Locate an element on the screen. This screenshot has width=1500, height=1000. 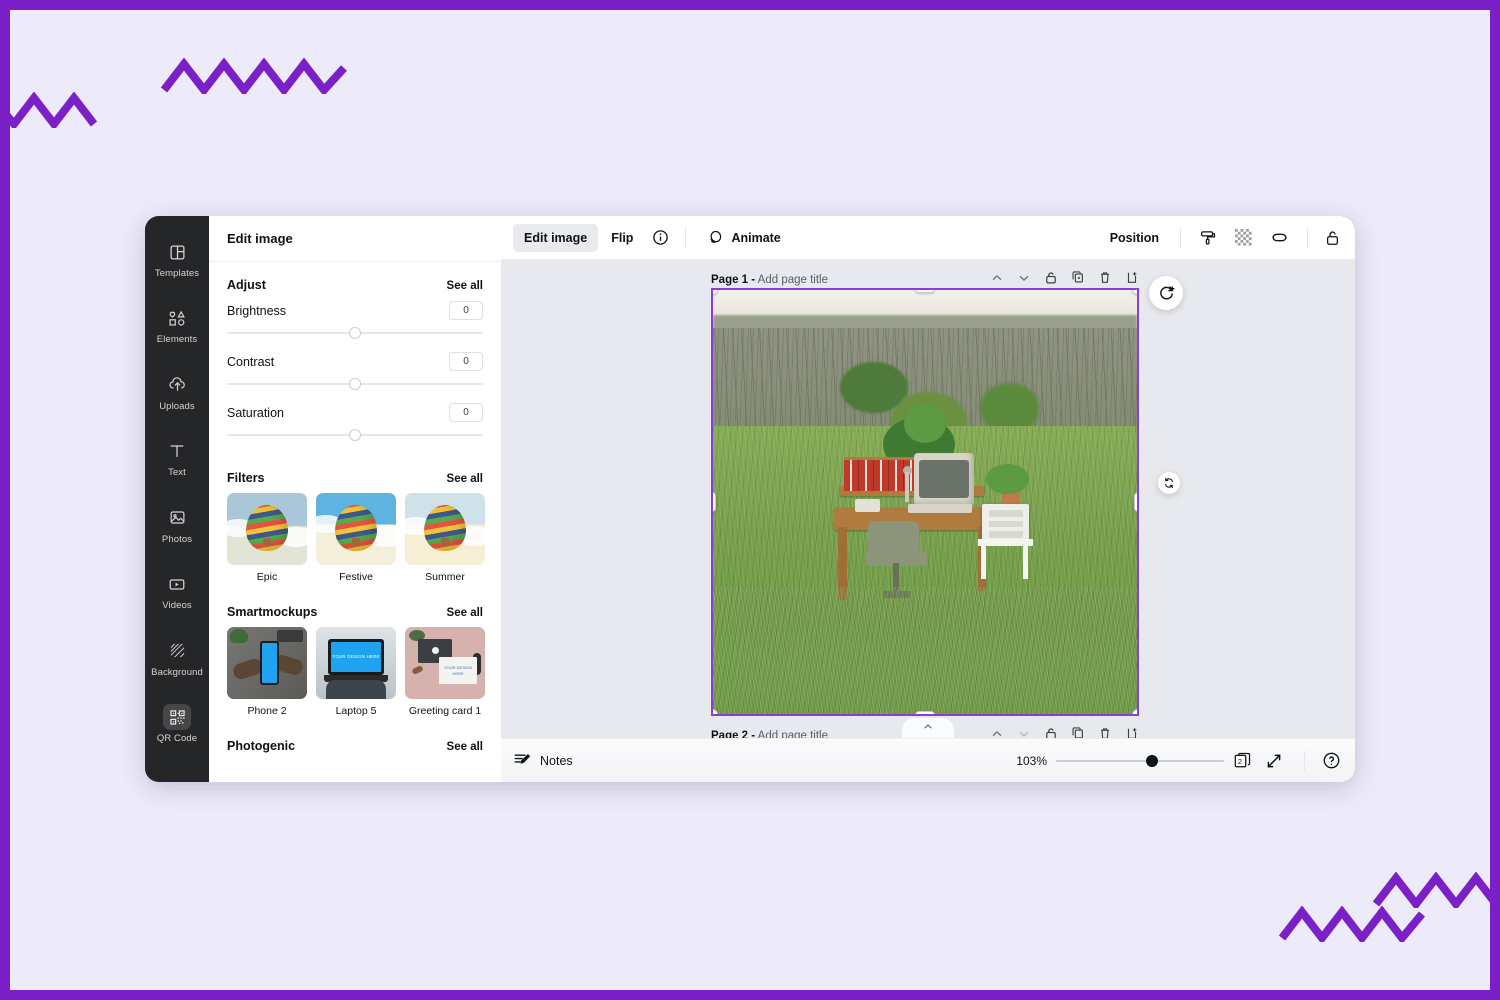
sidebar-item-more: More is located at coordinates (177, 772).